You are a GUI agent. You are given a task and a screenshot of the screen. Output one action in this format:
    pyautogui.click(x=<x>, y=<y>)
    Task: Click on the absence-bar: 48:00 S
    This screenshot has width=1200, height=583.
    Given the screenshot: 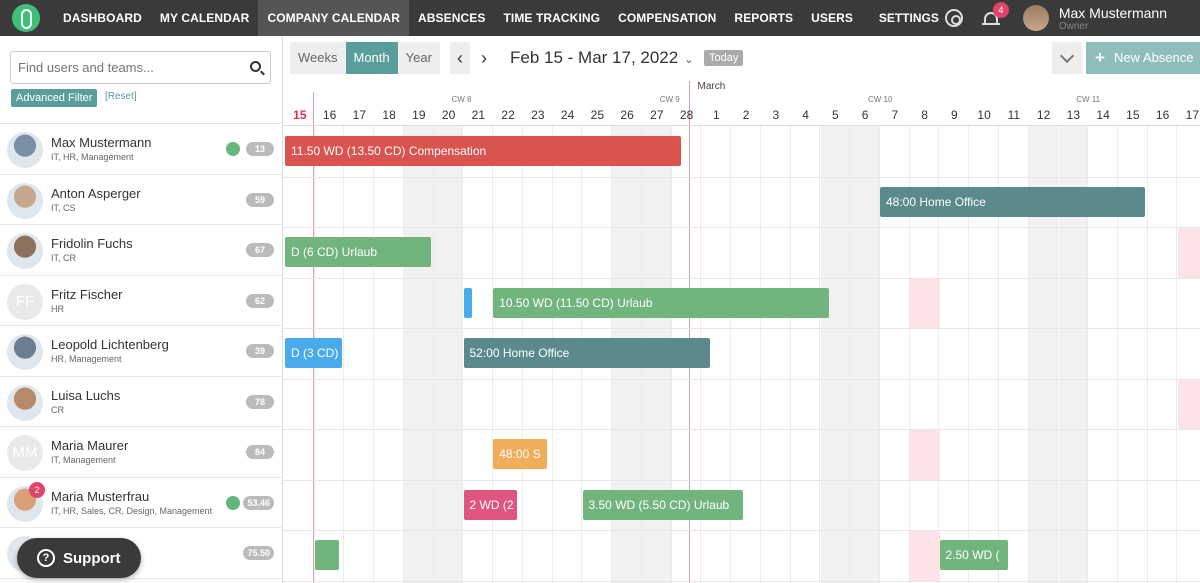 What is the action you would take?
    pyautogui.click(x=520, y=454)
    